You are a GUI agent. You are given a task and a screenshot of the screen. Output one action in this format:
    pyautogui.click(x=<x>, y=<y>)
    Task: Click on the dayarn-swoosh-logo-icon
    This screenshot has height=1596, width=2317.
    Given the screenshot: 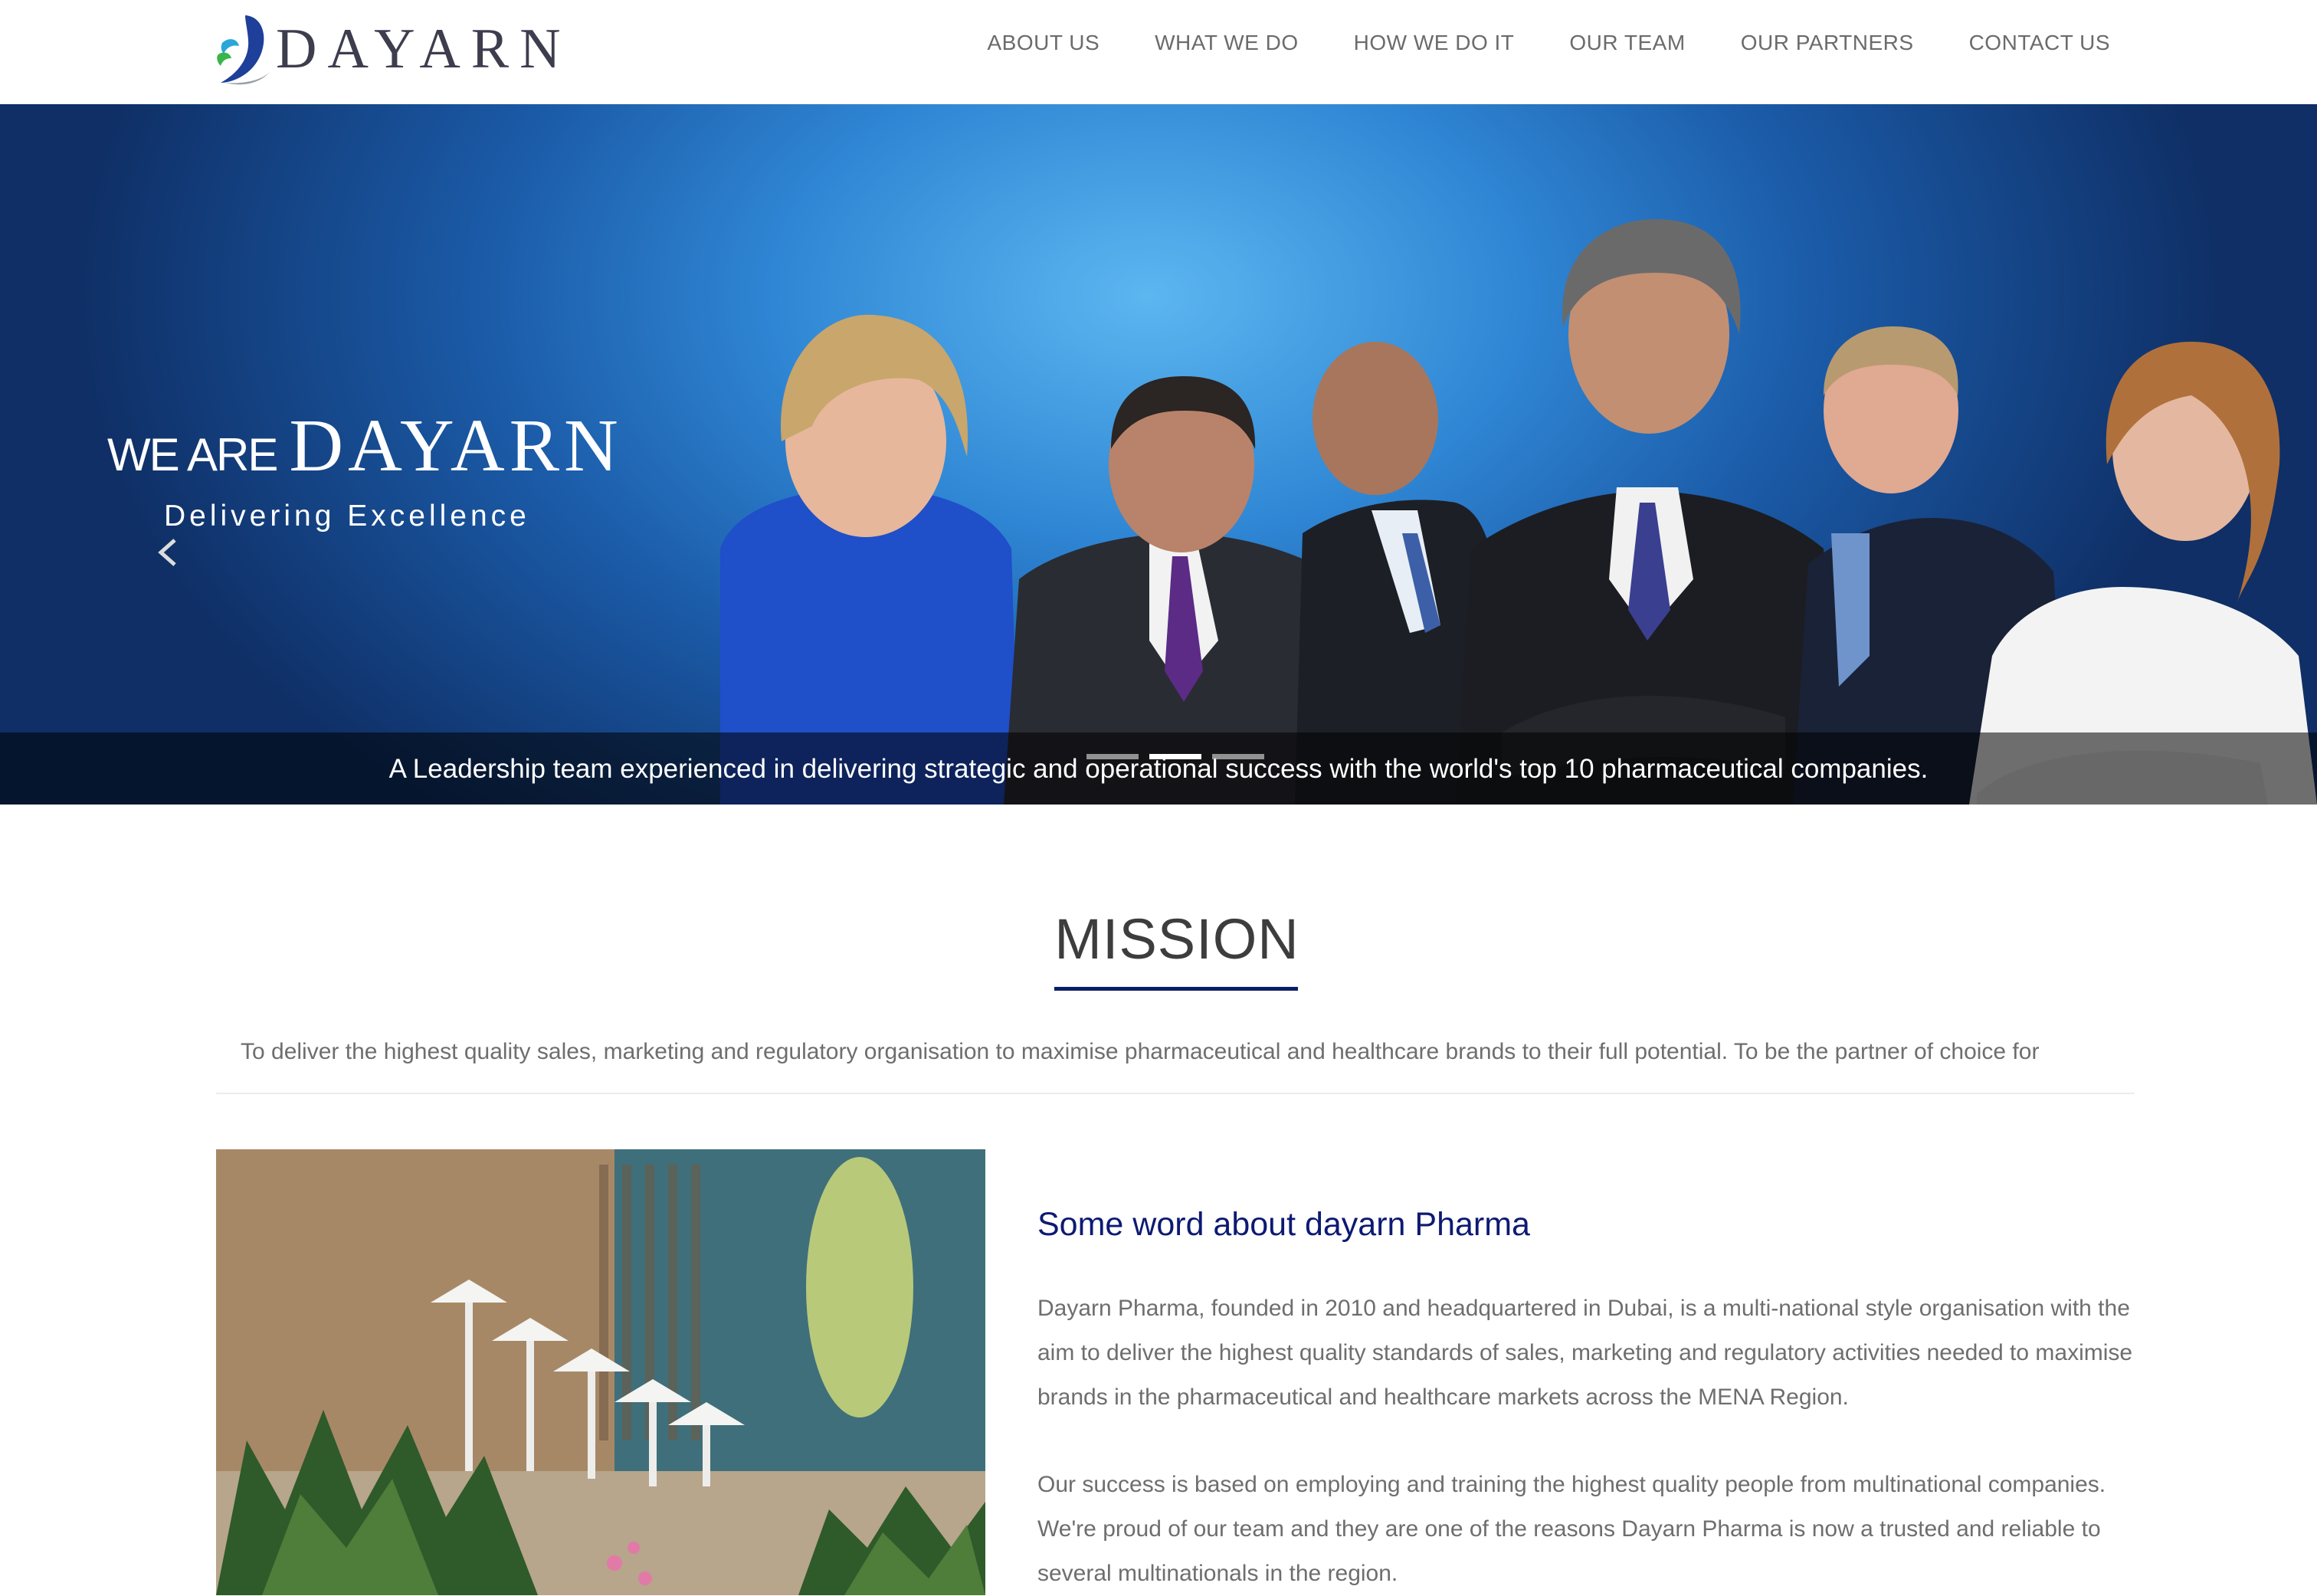 What is the action you would take?
    pyautogui.click(x=243, y=50)
    